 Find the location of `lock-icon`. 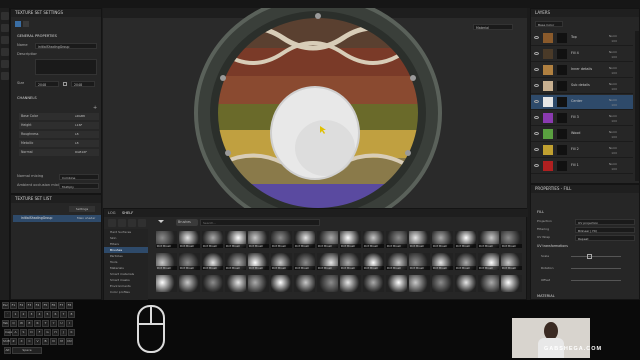

lock-icon is located at coordinates (65, 84).